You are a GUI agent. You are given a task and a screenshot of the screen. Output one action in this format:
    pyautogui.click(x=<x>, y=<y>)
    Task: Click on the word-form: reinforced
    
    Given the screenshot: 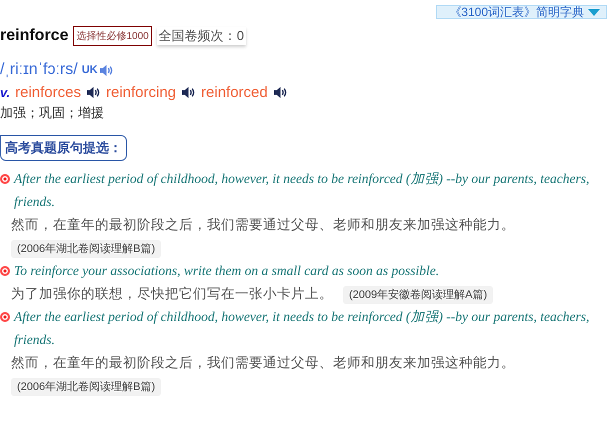 What is the action you would take?
    pyautogui.click(x=234, y=92)
    